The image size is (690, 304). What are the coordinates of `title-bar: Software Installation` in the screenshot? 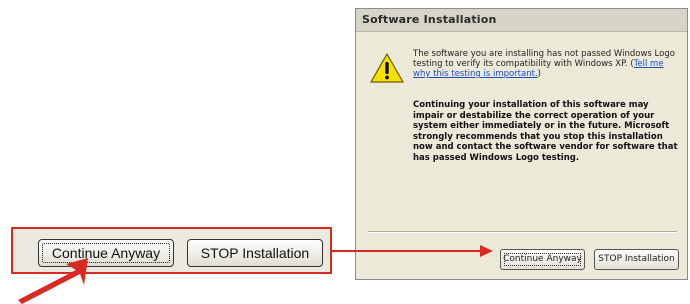 It's located at (521, 20).